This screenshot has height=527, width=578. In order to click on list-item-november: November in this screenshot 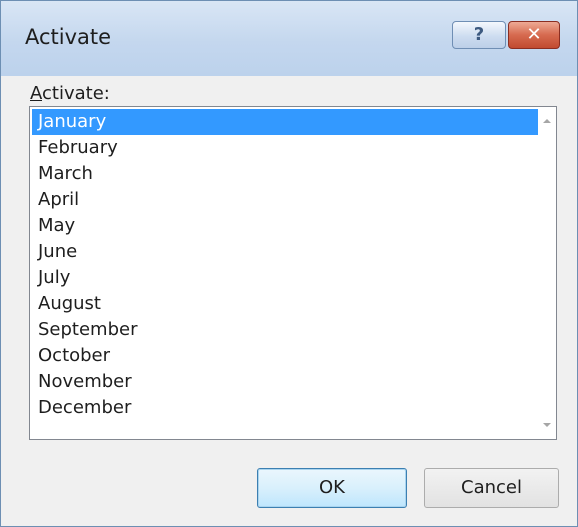, I will do `click(285, 382)`.